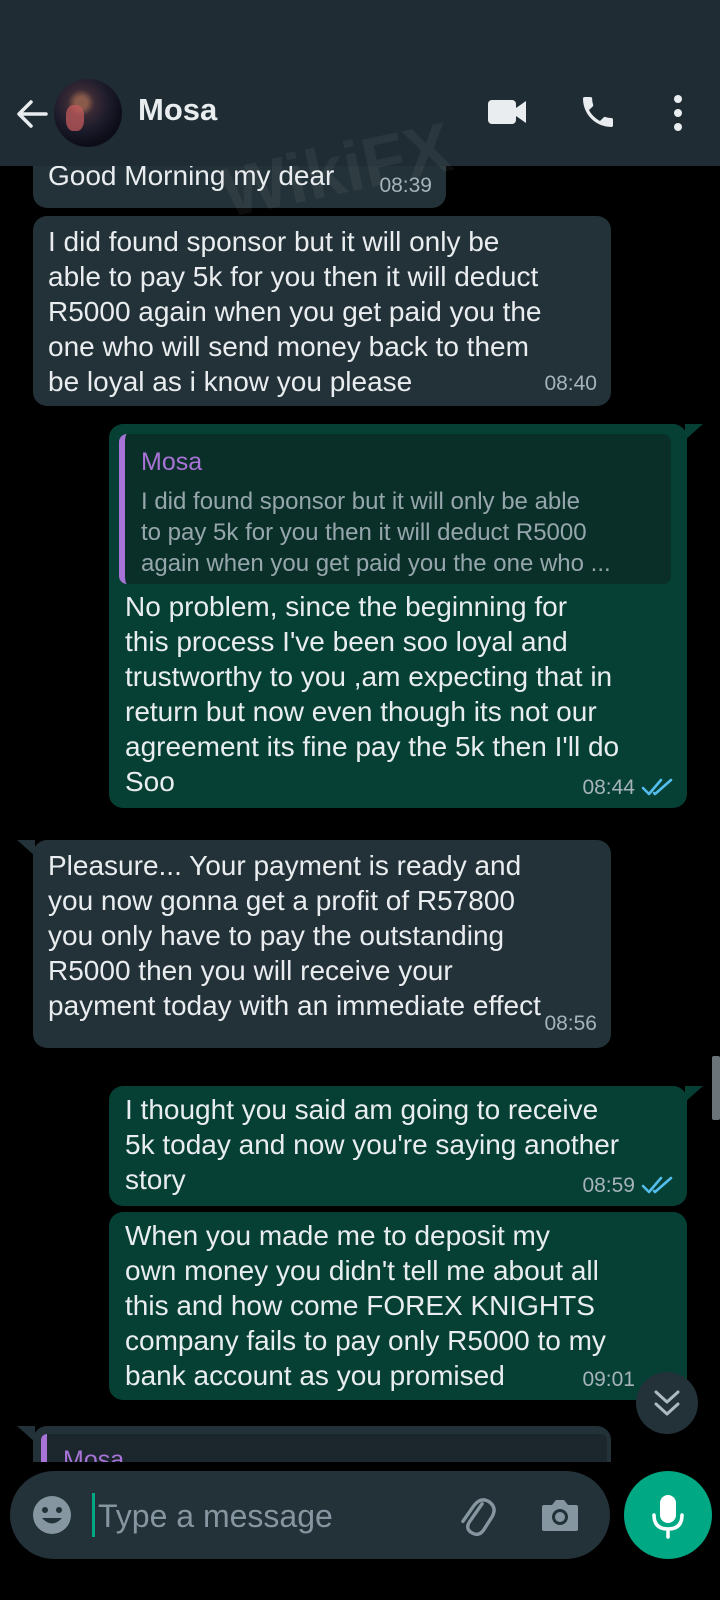 This screenshot has width=720, height=1600. What do you see at coordinates (360, 113) in the screenshot?
I see `chat-header: Mosa` at bounding box center [360, 113].